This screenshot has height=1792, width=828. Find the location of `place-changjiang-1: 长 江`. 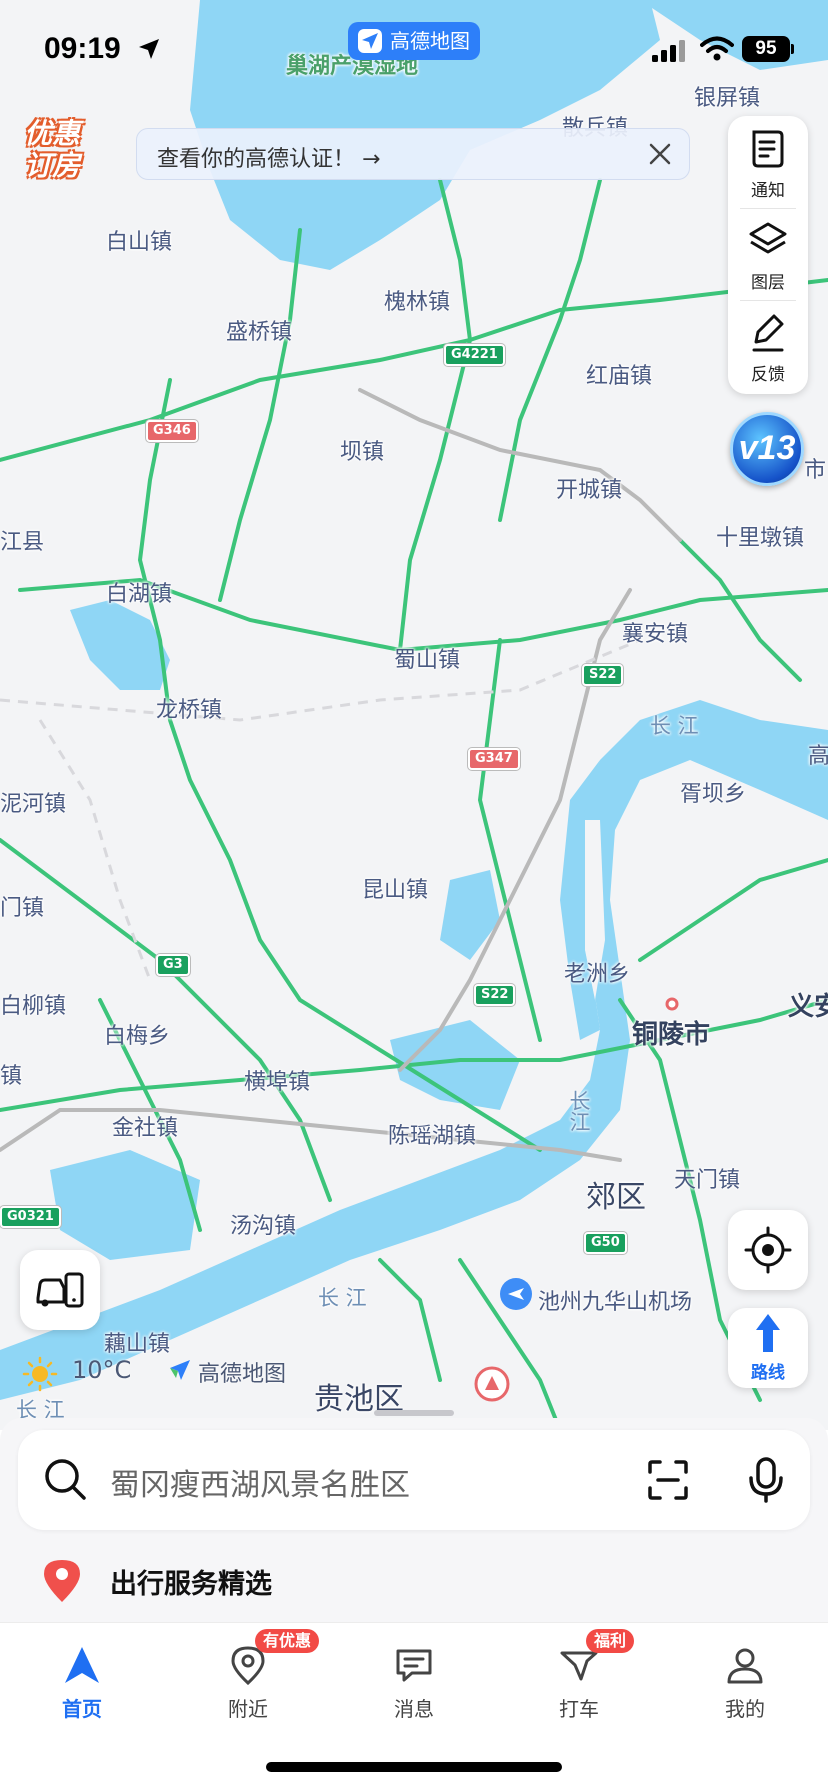

place-changjiang-1: 长 江 is located at coordinates (674, 725).